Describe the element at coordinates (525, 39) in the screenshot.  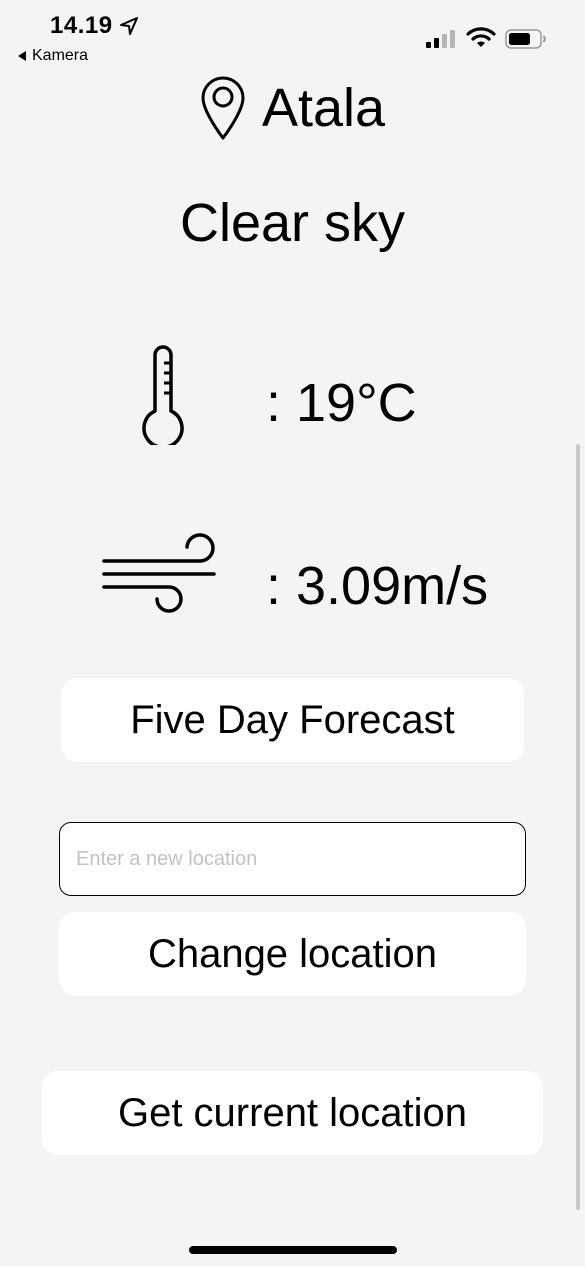
I see `battery-icon` at that location.